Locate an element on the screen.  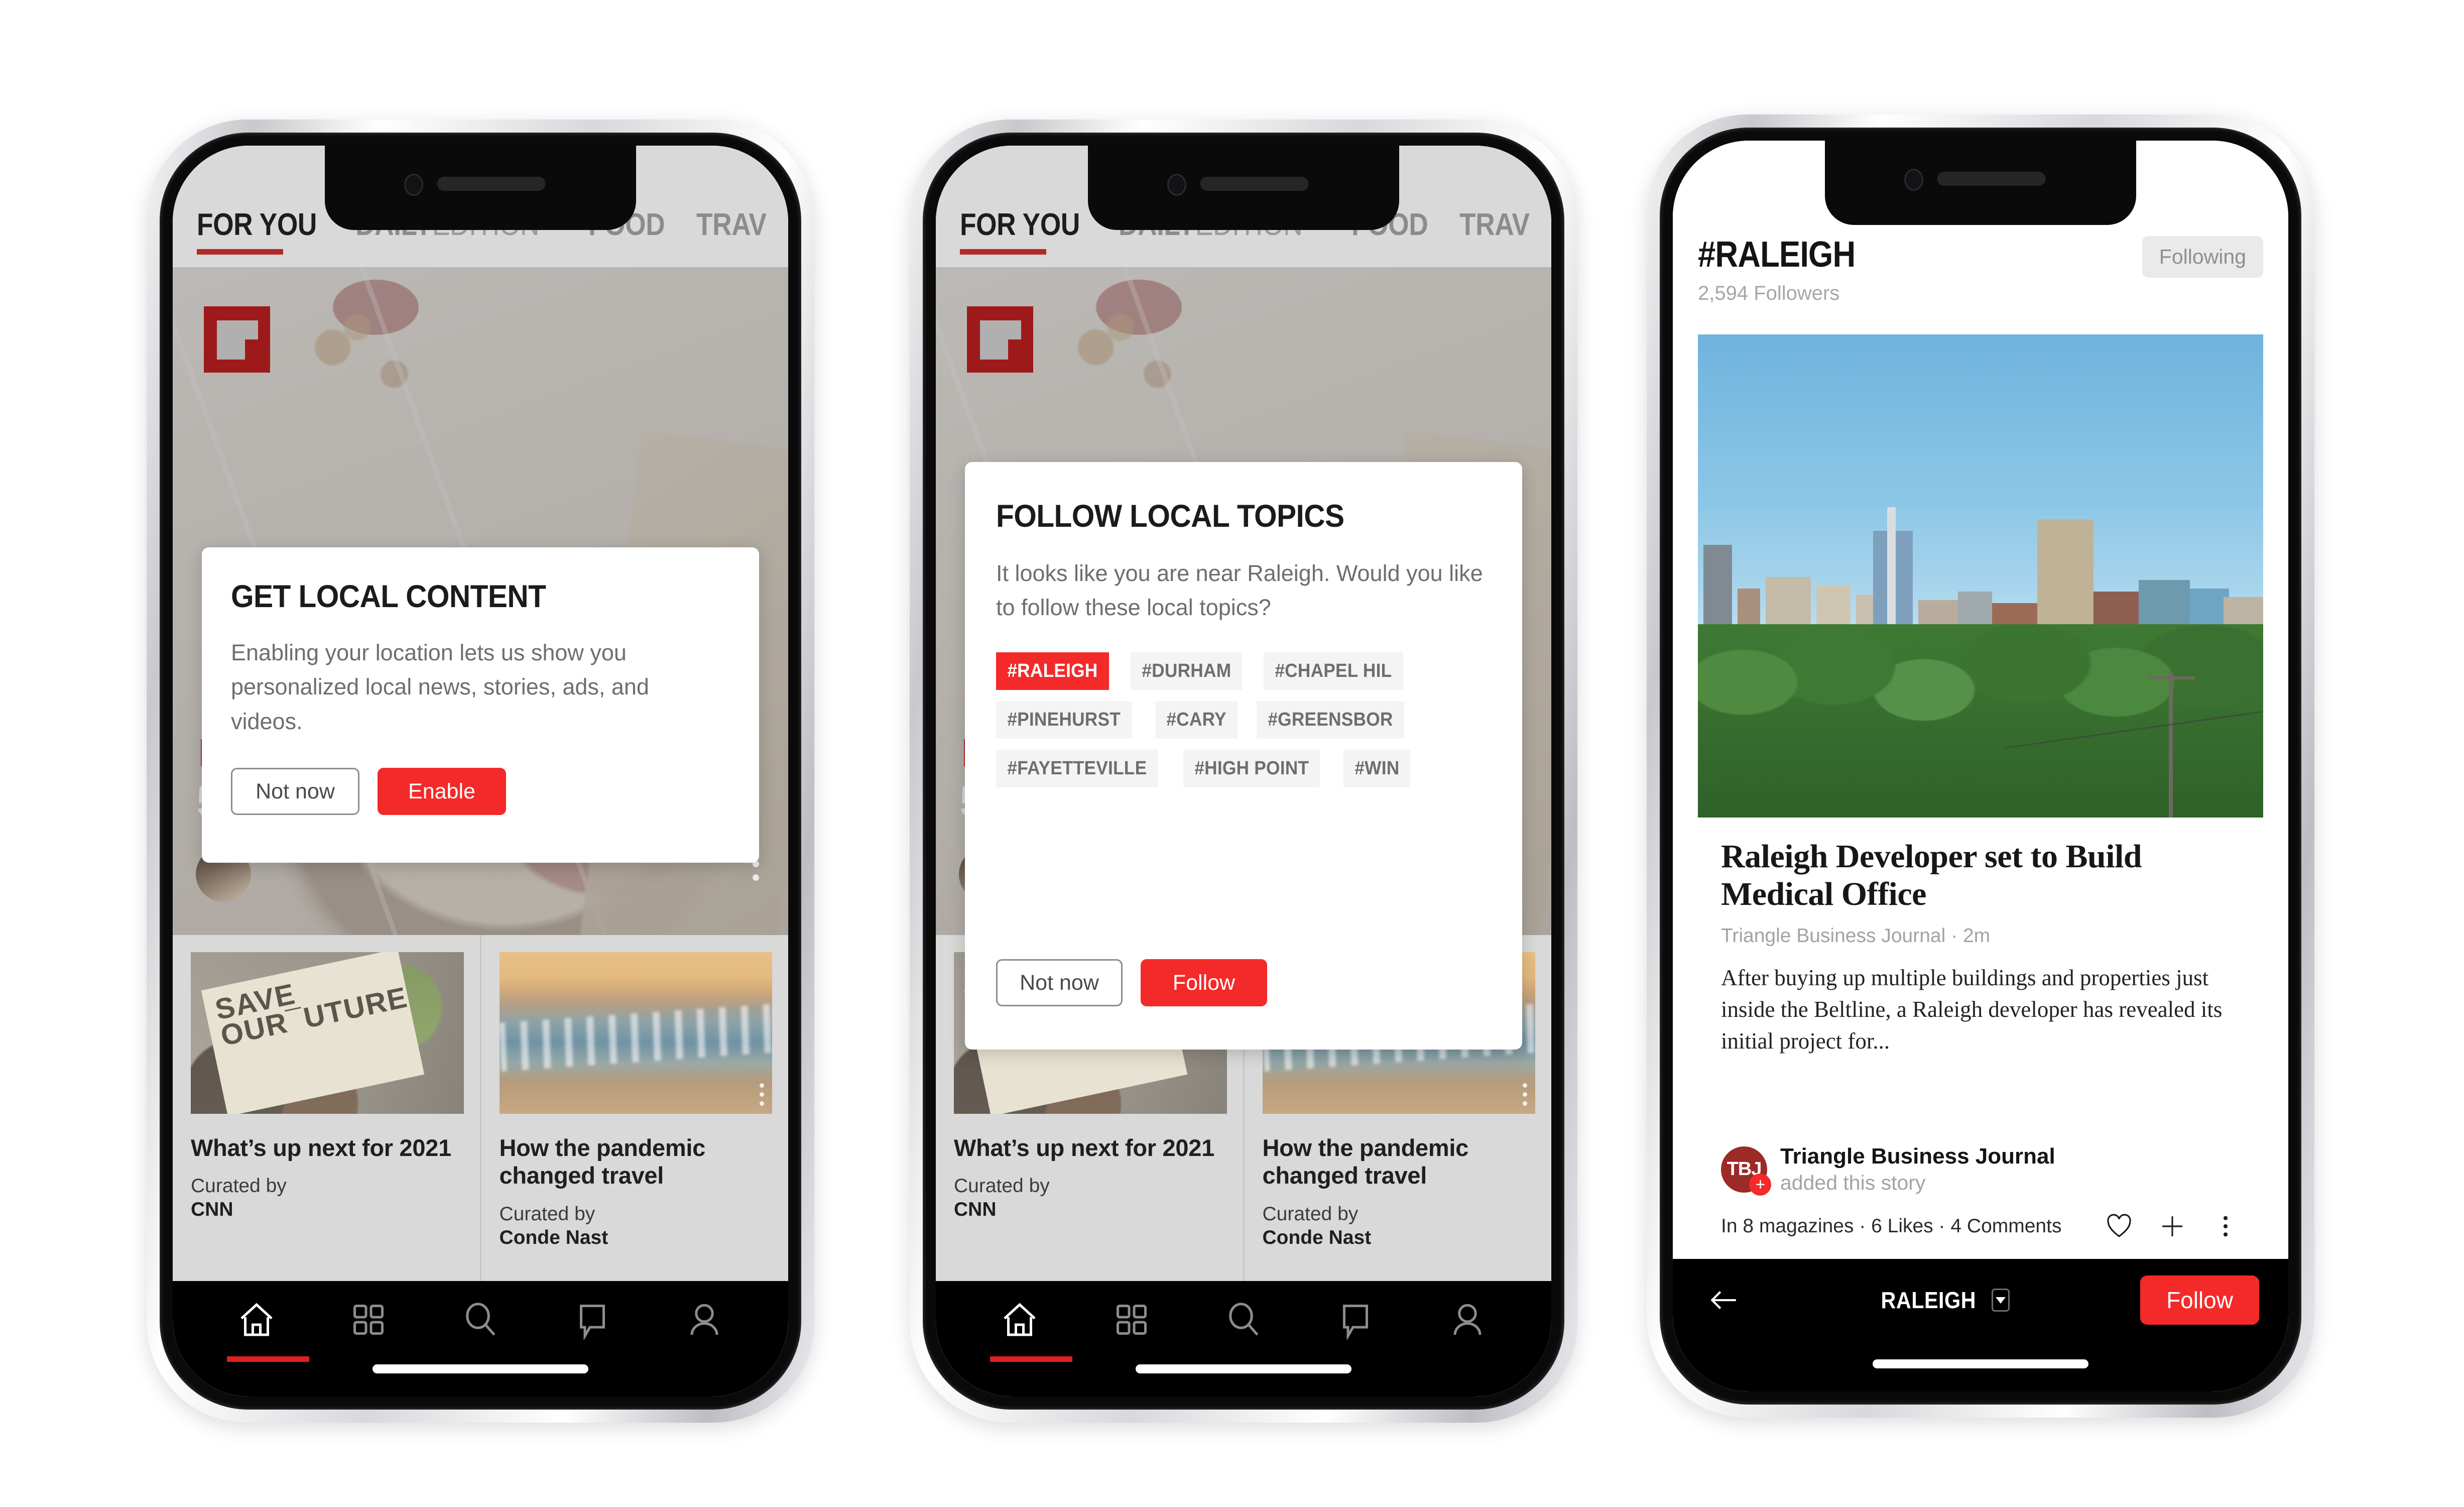
topic-chip-winston: #WIN is located at coordinates (1377, 768).